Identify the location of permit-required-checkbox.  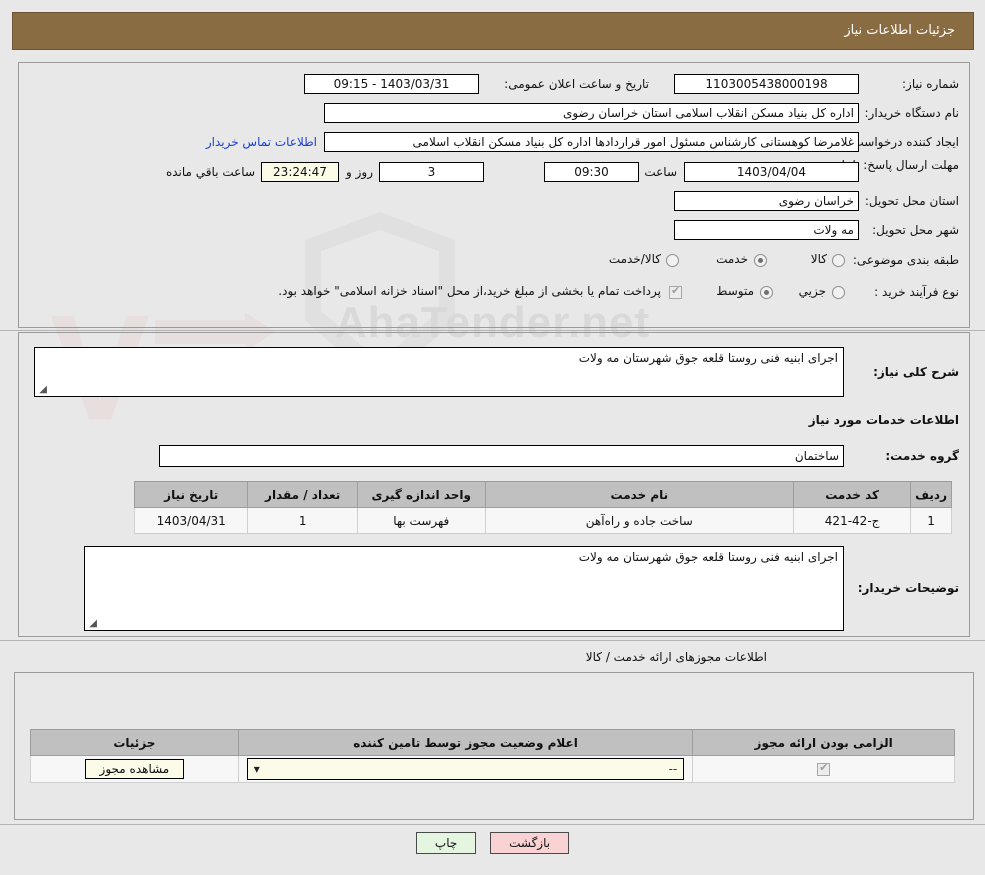
(824, 768).